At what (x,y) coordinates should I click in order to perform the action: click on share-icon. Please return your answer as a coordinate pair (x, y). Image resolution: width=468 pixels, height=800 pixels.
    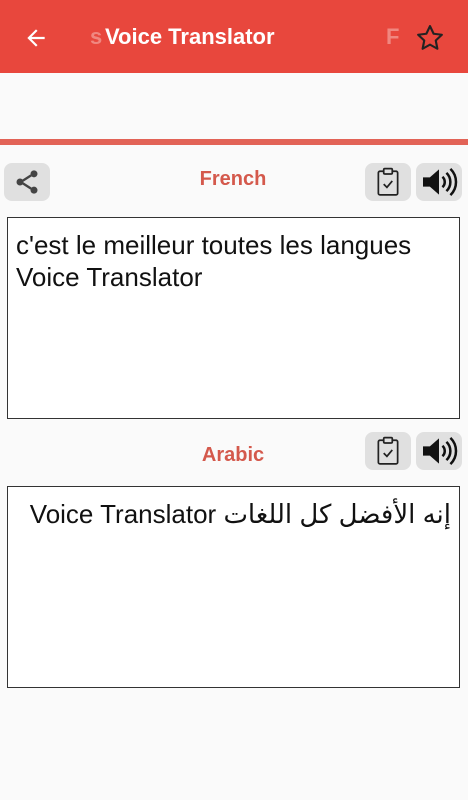
    Looking at the image, I should click on (27, 182).